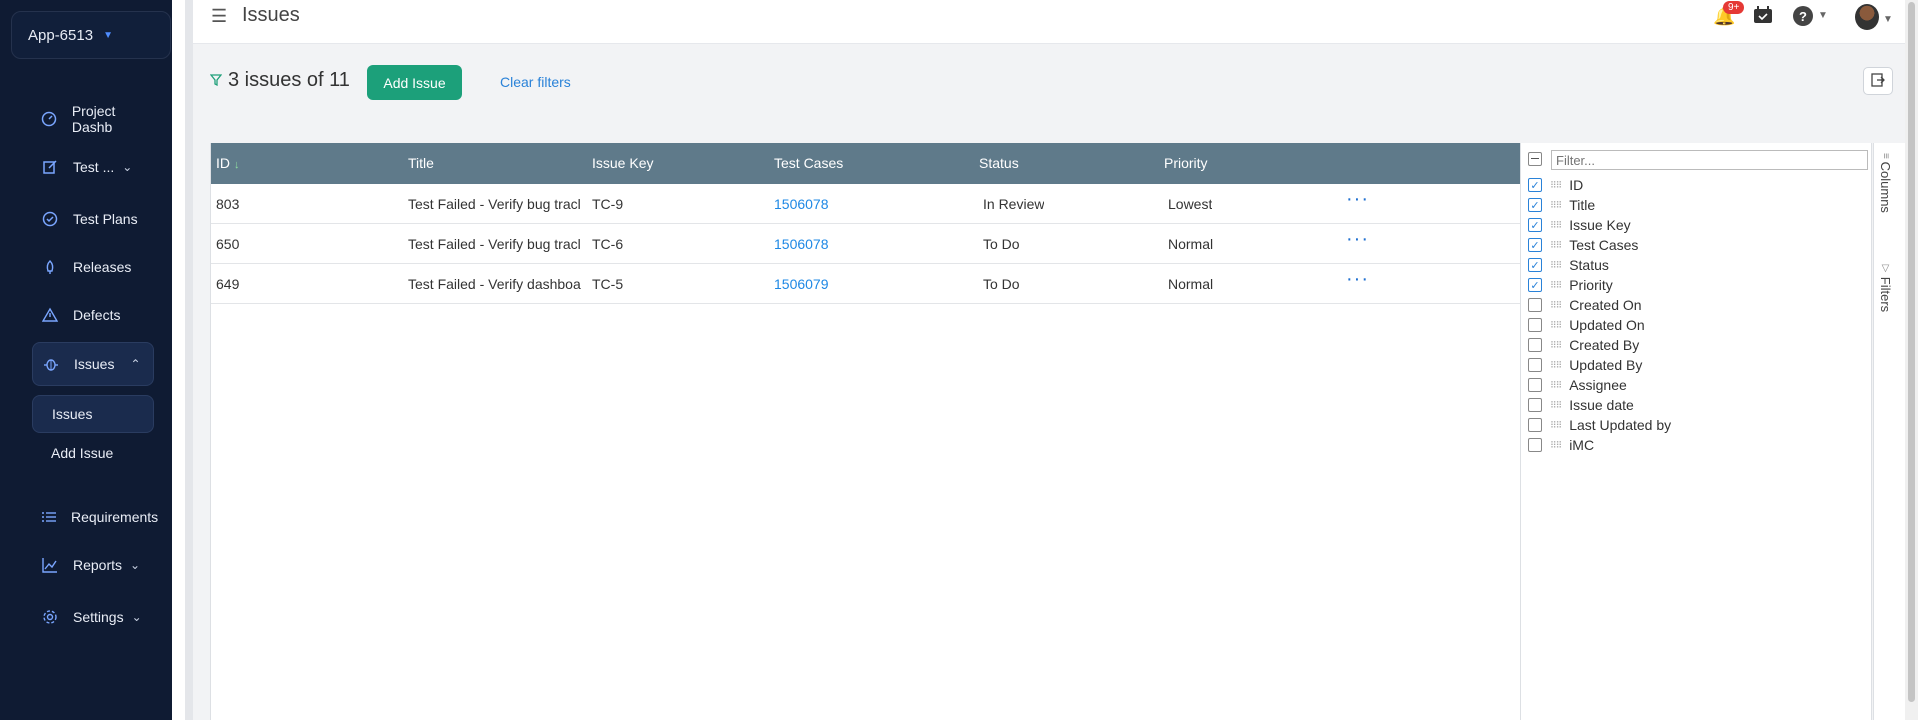 Image resolution: width=1918 pixels, height=720 pixels. I want to click on avatar, so click(1867, 17).